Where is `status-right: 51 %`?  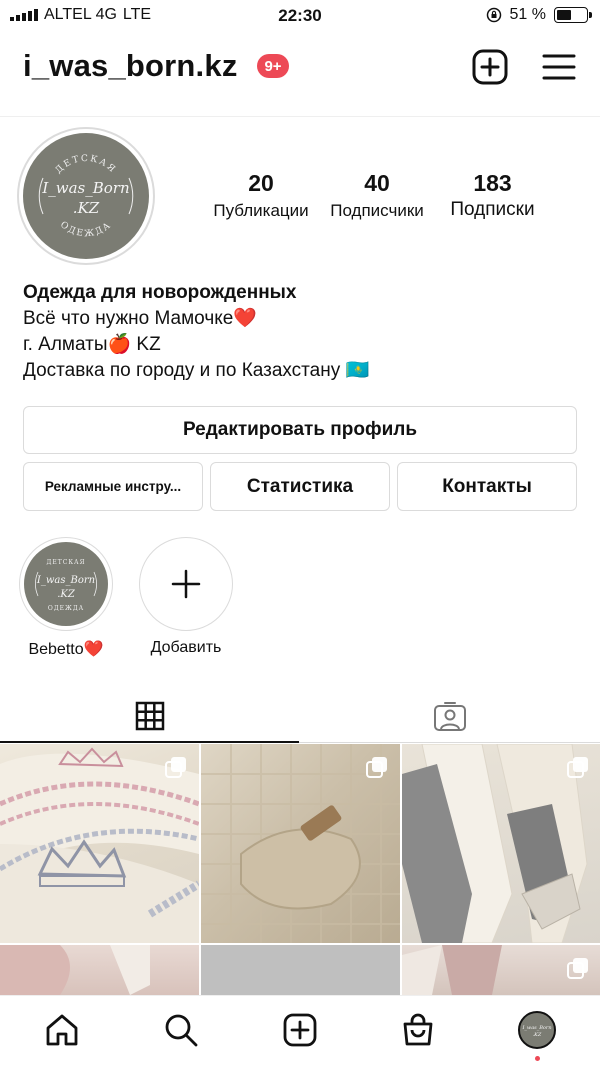
status-right: 51 % is located at coordinates (539, 15).